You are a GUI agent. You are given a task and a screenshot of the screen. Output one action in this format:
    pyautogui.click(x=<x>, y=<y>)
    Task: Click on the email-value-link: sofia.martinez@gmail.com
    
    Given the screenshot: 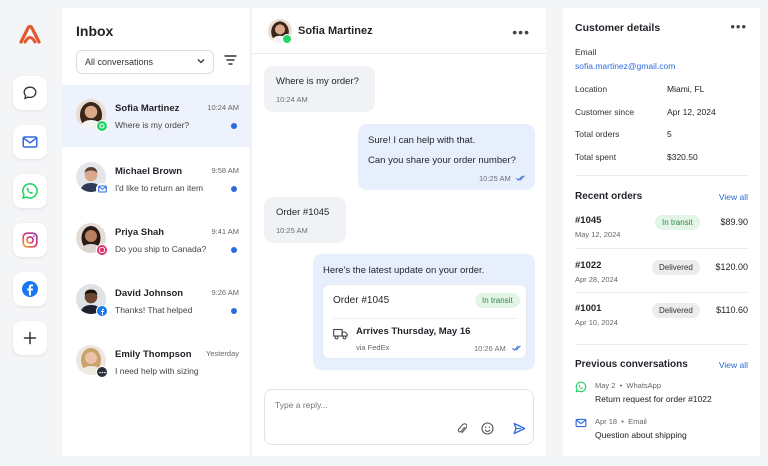 What is the action you would take?
    pyautogui.click(x=625, y=66)
    